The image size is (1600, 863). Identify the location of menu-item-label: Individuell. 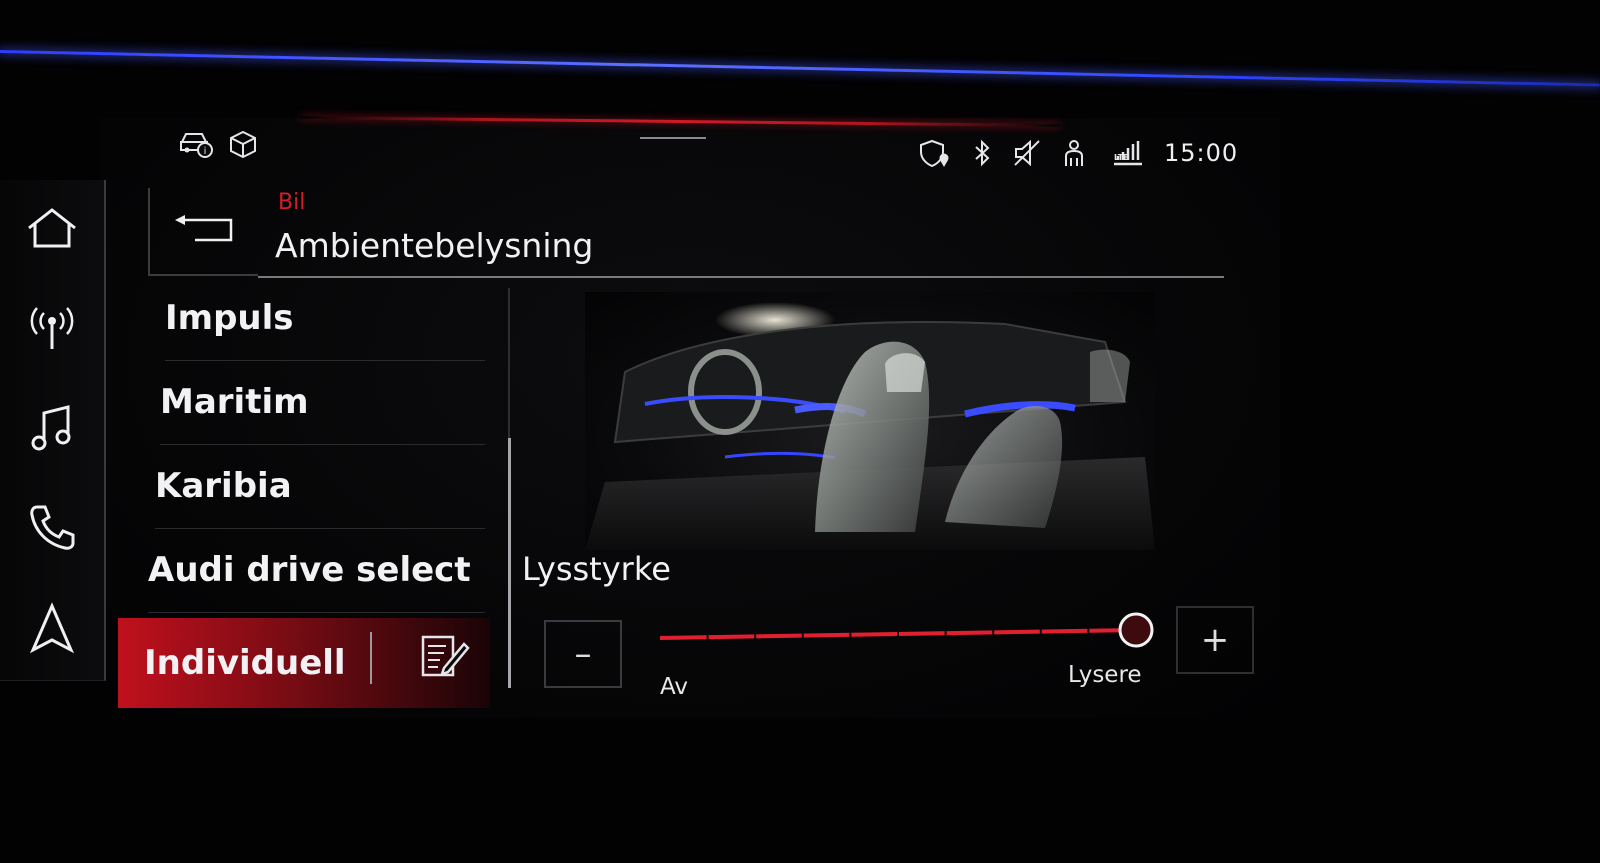
(245, 663).